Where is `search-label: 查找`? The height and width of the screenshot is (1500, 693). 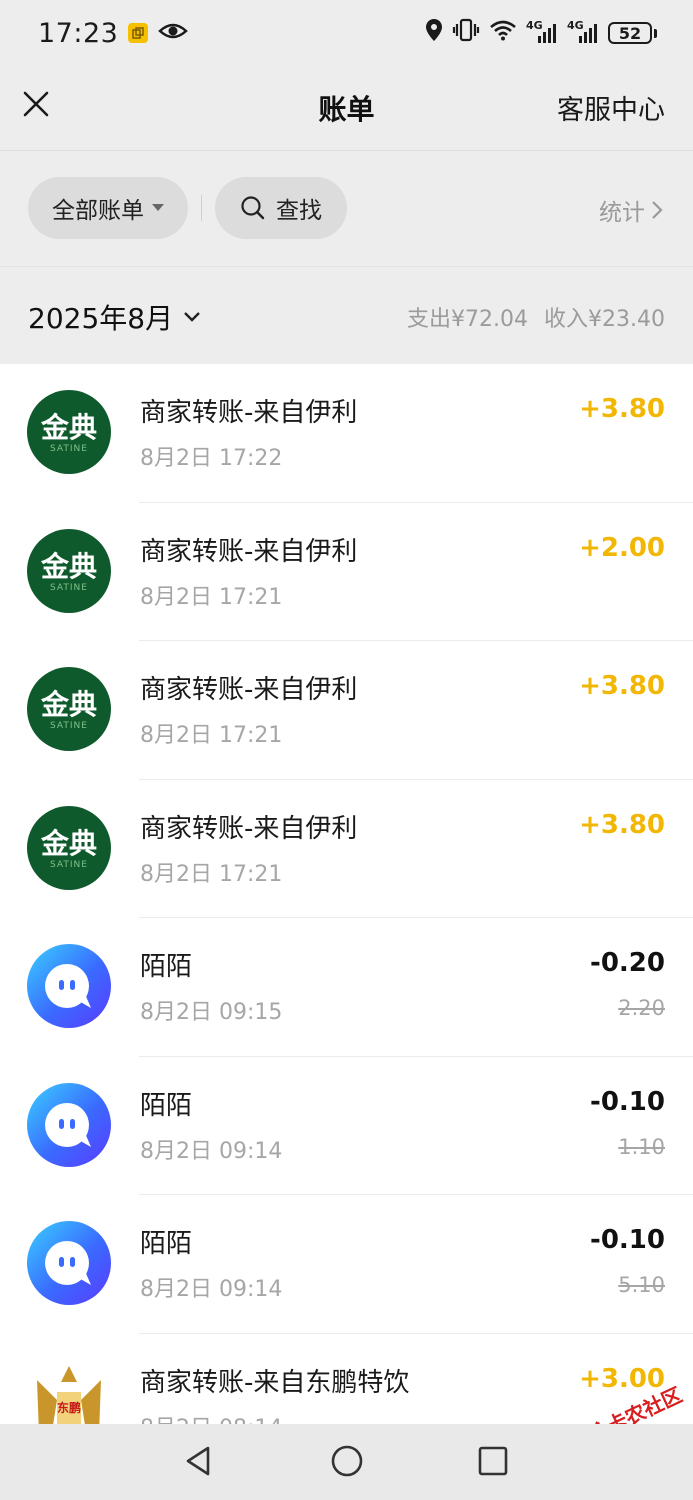 search-label: 查找 is located at coordinates (299, 211).